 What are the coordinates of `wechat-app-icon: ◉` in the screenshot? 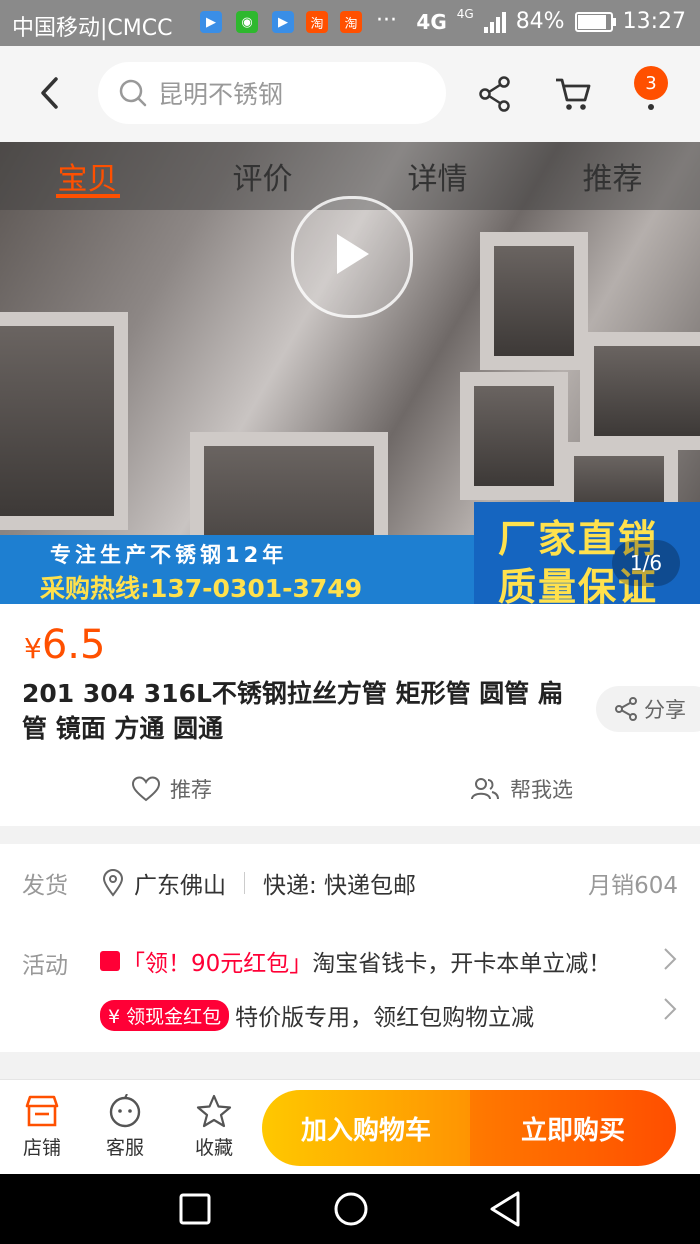 It's located at (247, 22).